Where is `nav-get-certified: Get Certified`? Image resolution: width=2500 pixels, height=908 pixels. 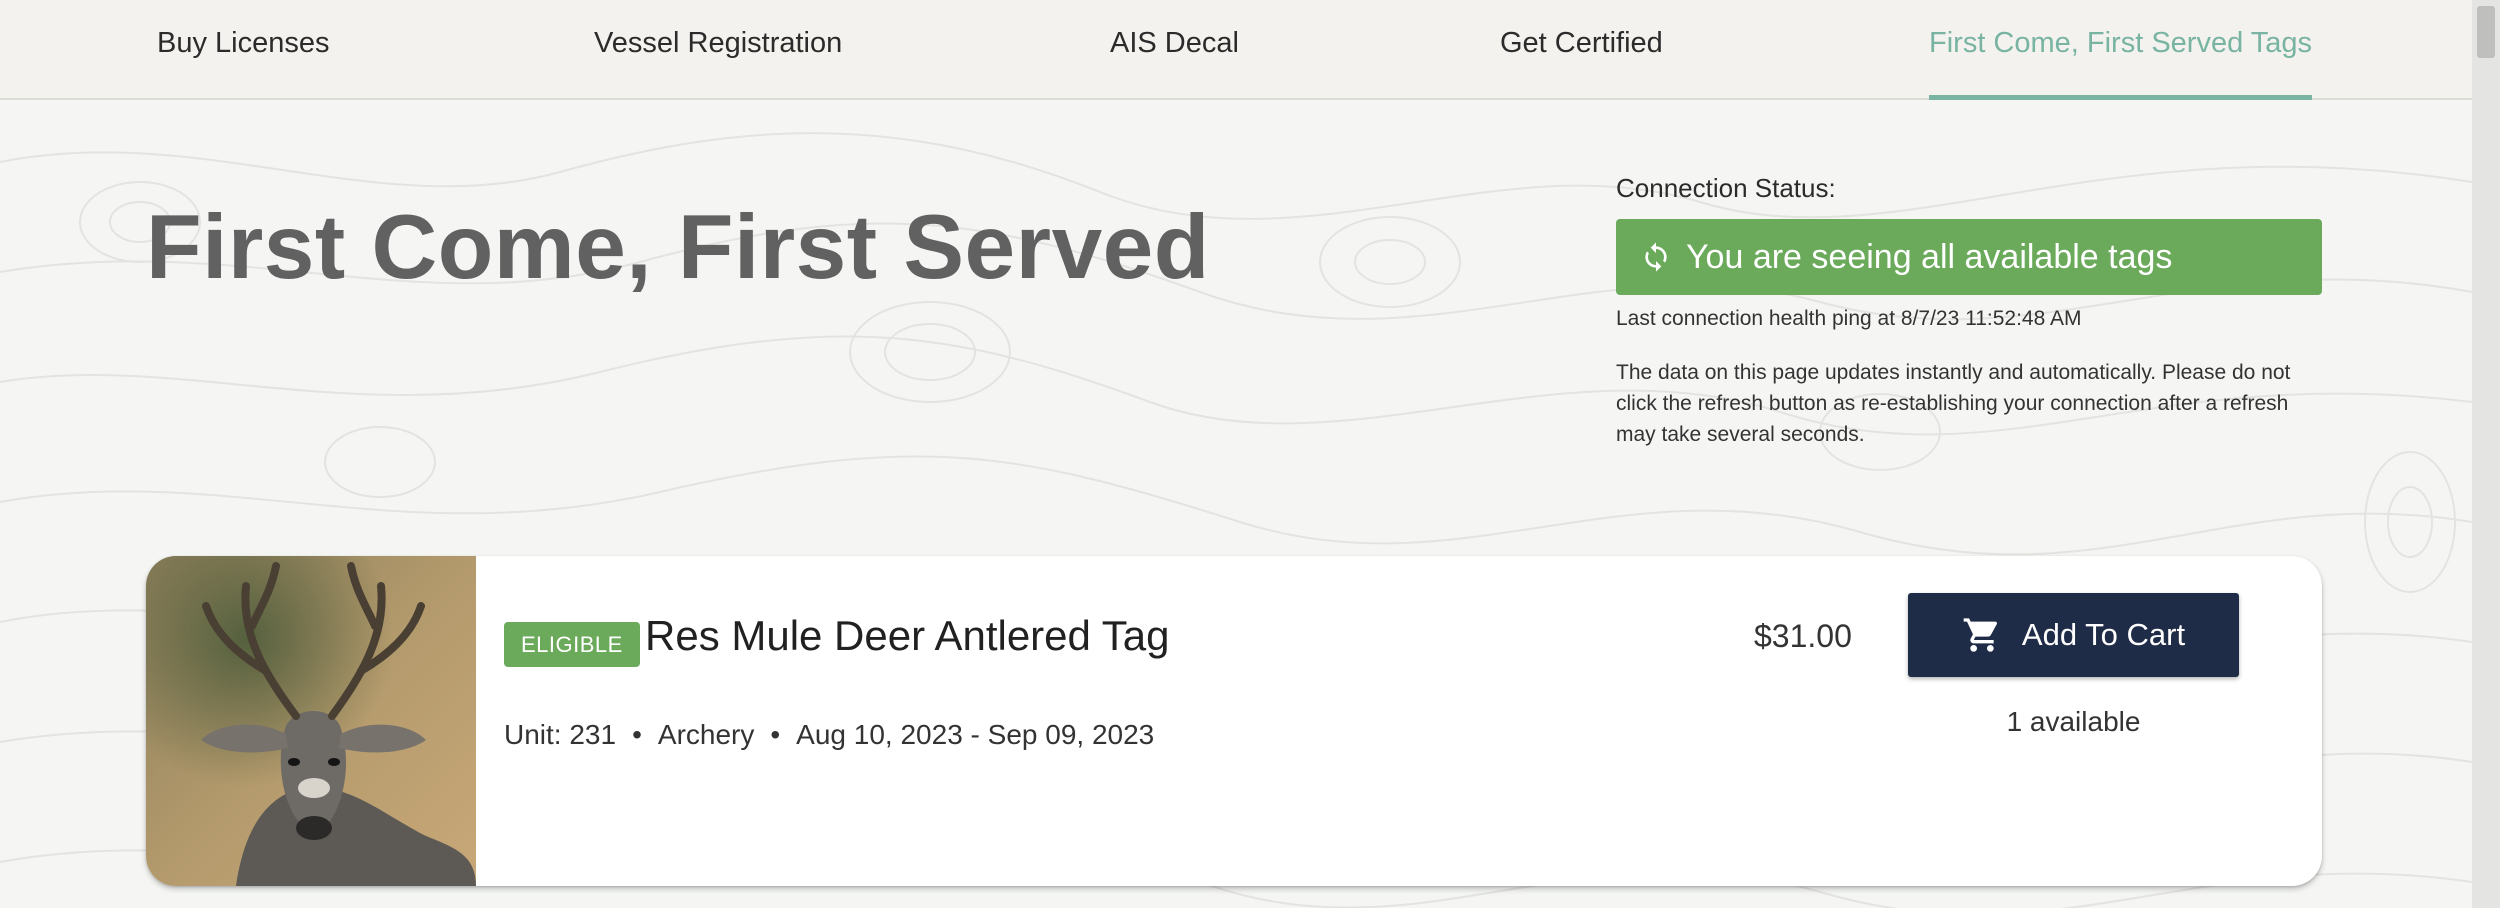 nav-get-certified: Get Certified is located at coordinates (1581, 50).